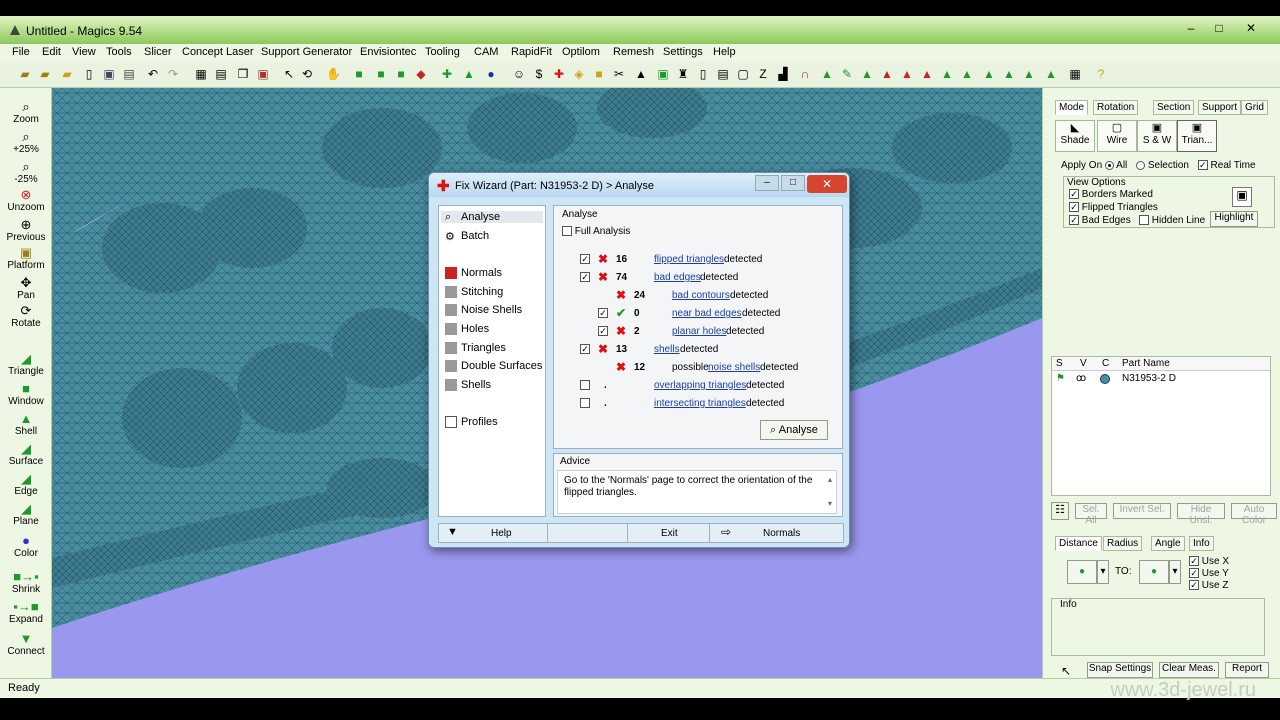 The image size is (1280, 720). Describe the element at coordinates (1109, 165) in the screenshot. I see `apply-all-radio` at that location.